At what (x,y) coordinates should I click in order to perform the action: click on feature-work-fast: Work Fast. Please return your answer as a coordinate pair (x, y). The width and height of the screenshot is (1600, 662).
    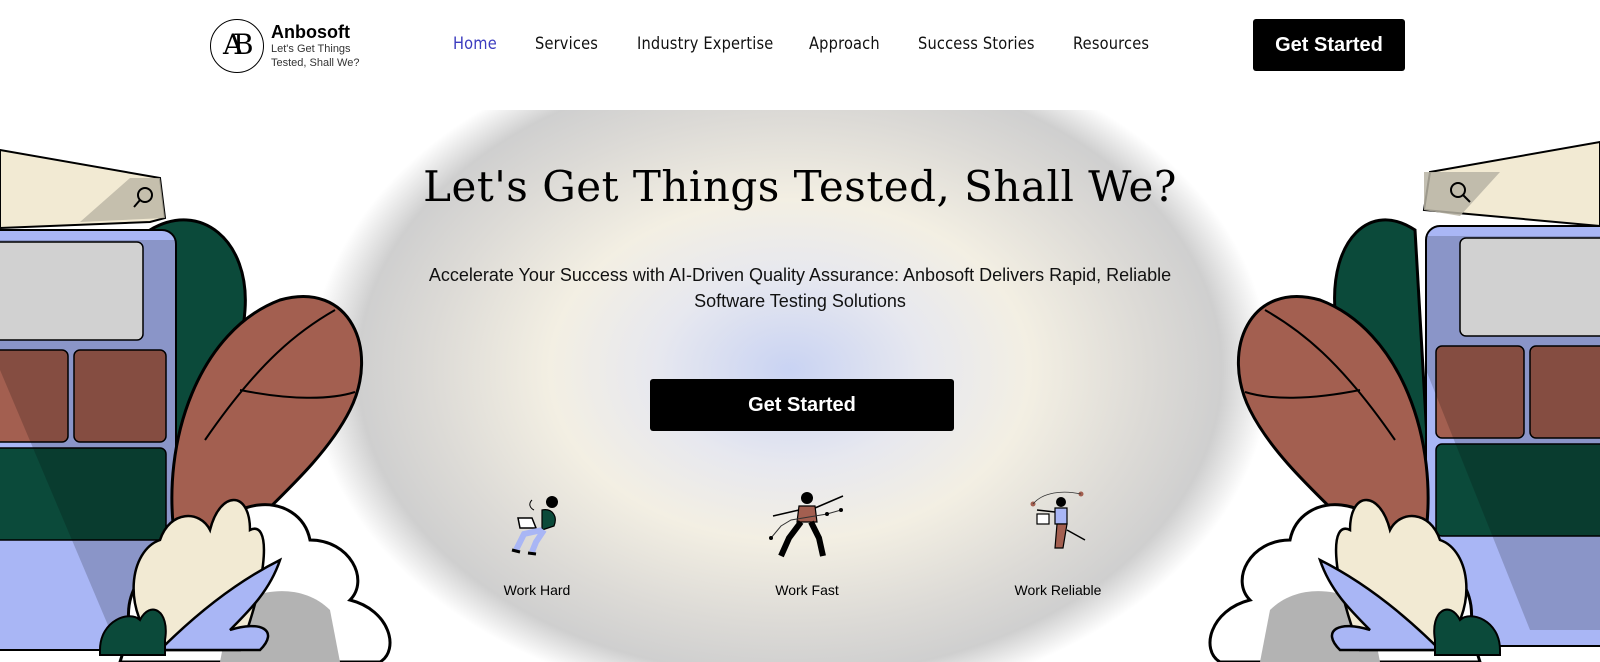
    Looking at the image, I should click on (807, 544).